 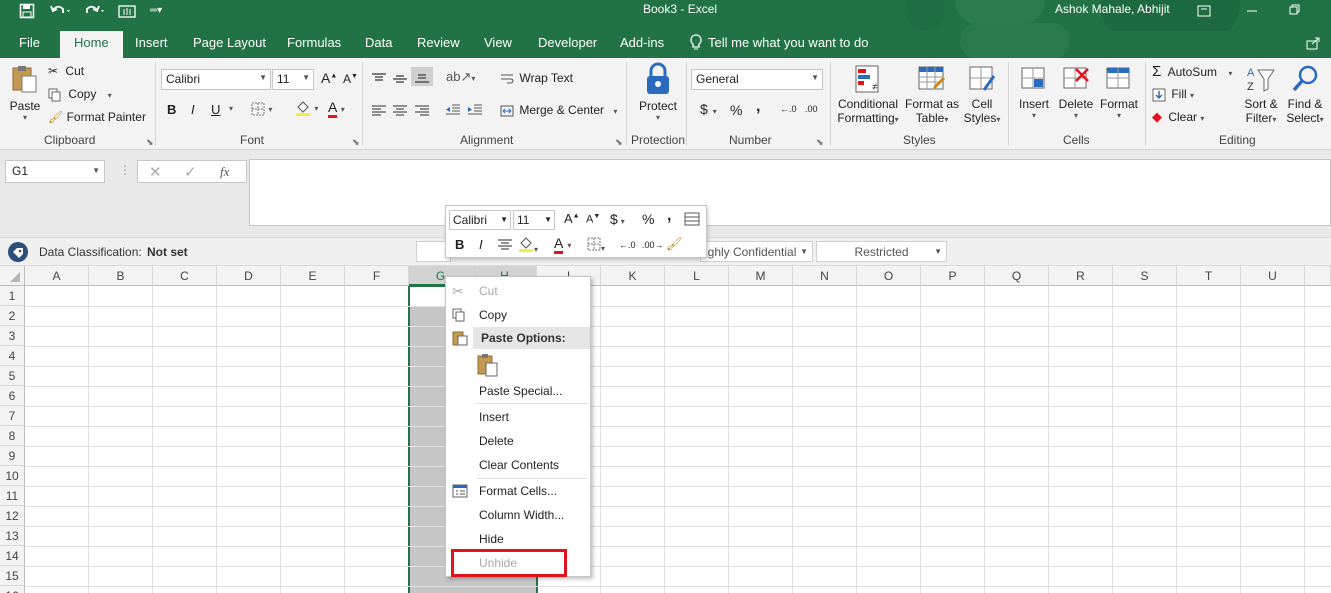 What do you see at coordinates (1112, 9) in the screenshot?
I see `user-name: Ashok Mahale, Abhijit` at bounding box center [1112, 9].